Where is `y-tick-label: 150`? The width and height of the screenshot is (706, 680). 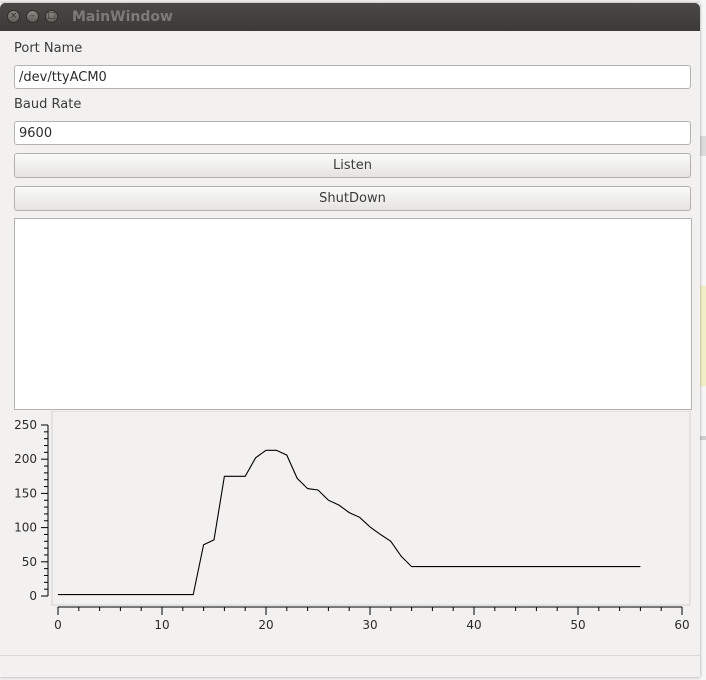
y-tick-label: 150 is located at coordinates (25, 493).